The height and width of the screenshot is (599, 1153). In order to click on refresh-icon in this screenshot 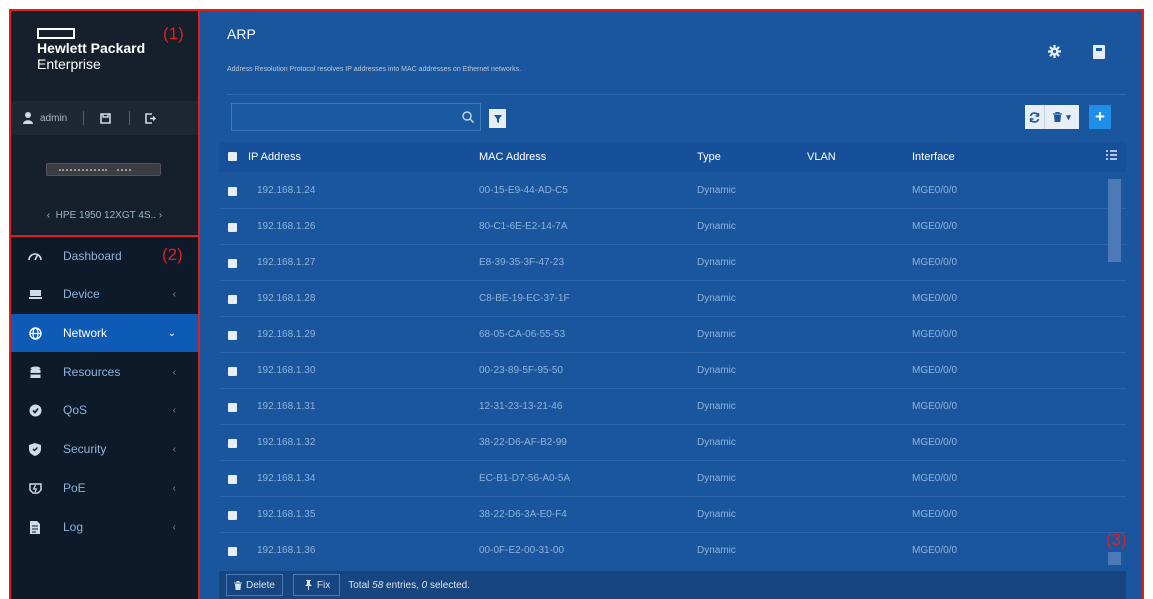, I will do `click(1034, 117)`.